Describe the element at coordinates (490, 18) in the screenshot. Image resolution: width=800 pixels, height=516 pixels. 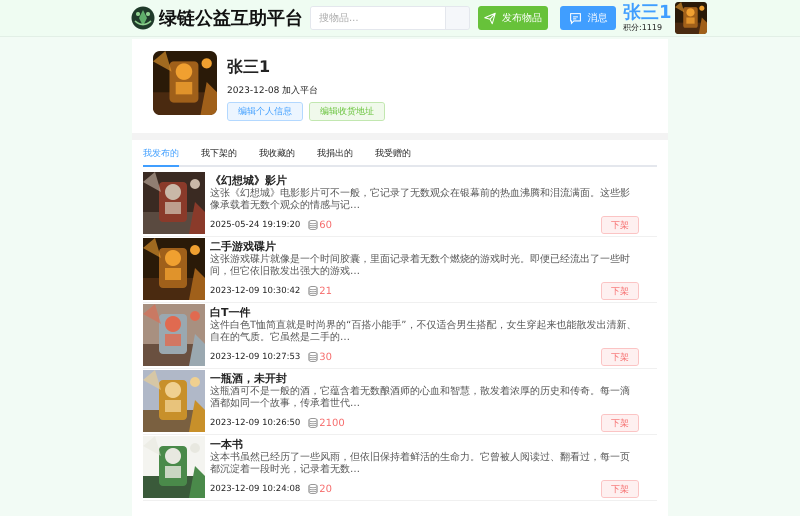
I see `send-icon` at that location.